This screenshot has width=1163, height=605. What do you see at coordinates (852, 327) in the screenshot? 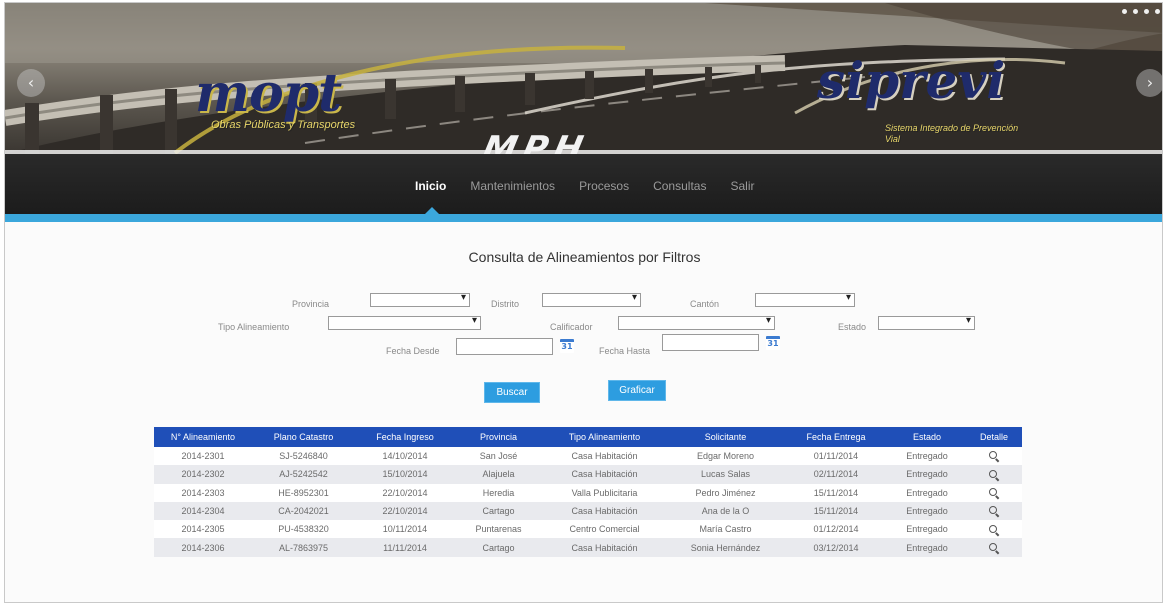
I see `estado-label: Estado` at bounding box center [852, 327].